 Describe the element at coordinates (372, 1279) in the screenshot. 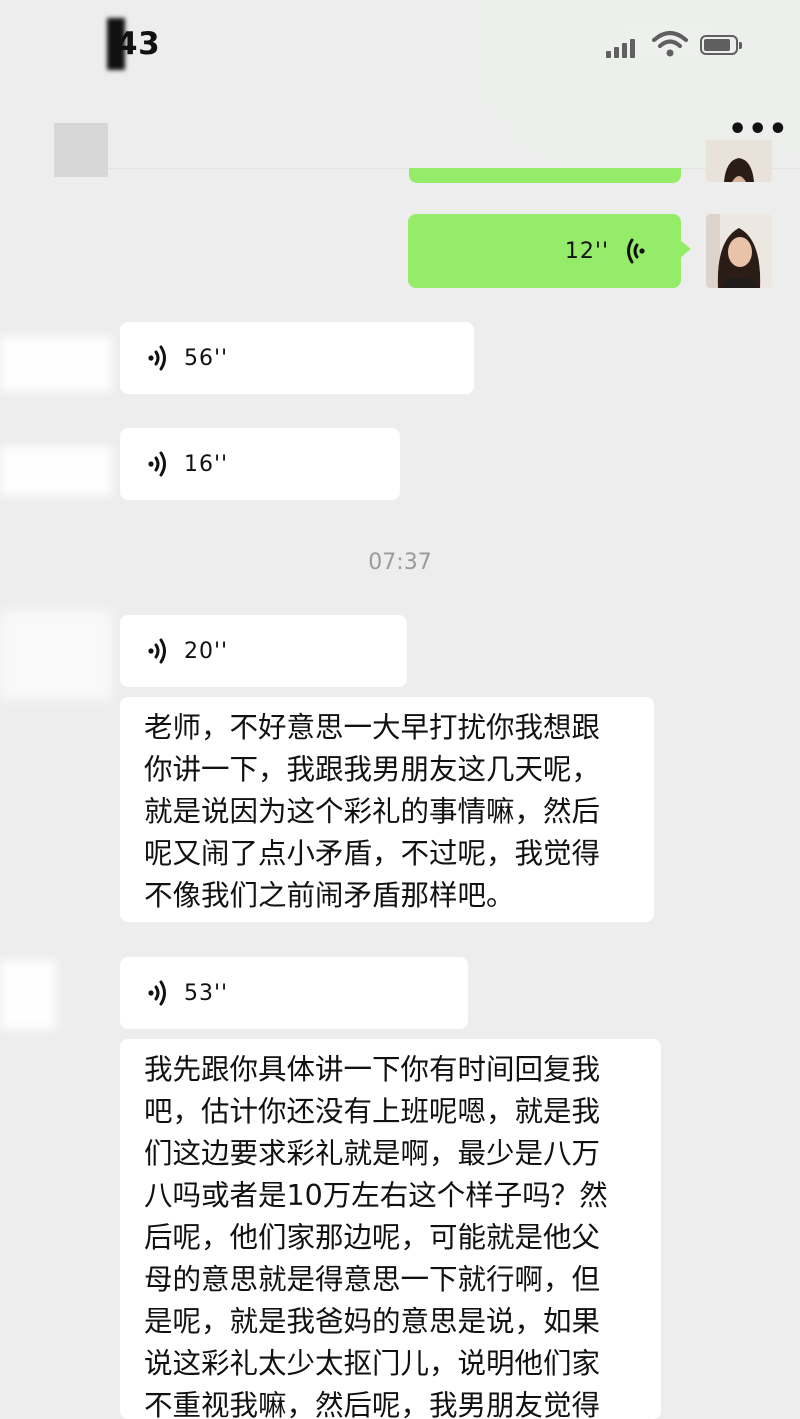

I see `message-text-line: 母的意思就是得意思一下就行啊，但` at that location.